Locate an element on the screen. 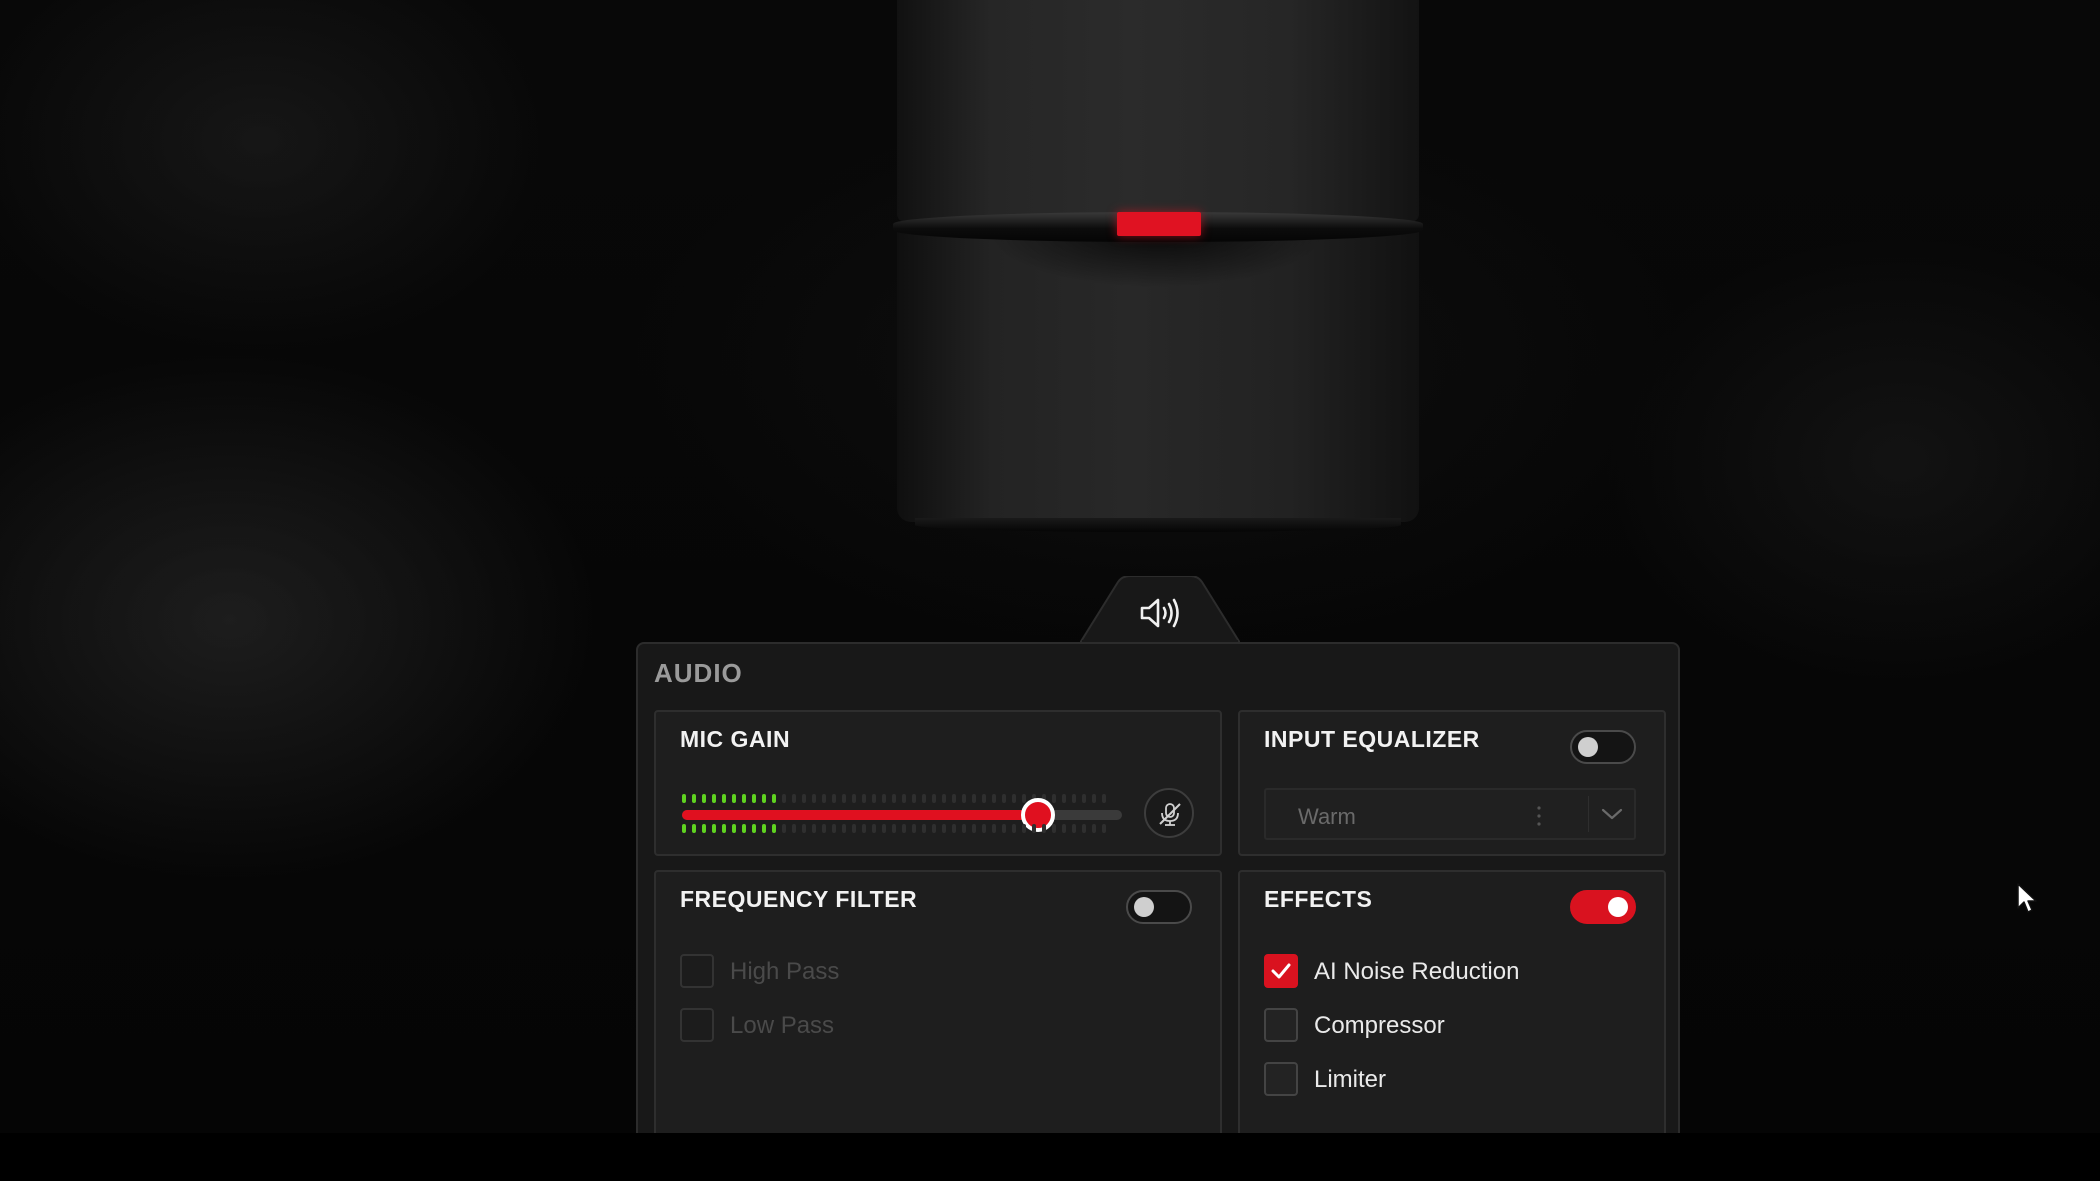 Image resolution: width=2100 pixels, height=1181 pixels. equalizer-preset-dropdown: Warm is located at coordinates (1450, 814).